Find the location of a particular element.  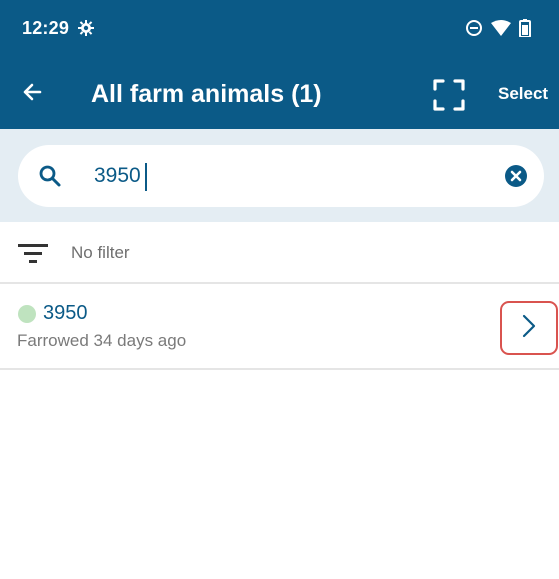

search-input is located at coordinates (294, 176).